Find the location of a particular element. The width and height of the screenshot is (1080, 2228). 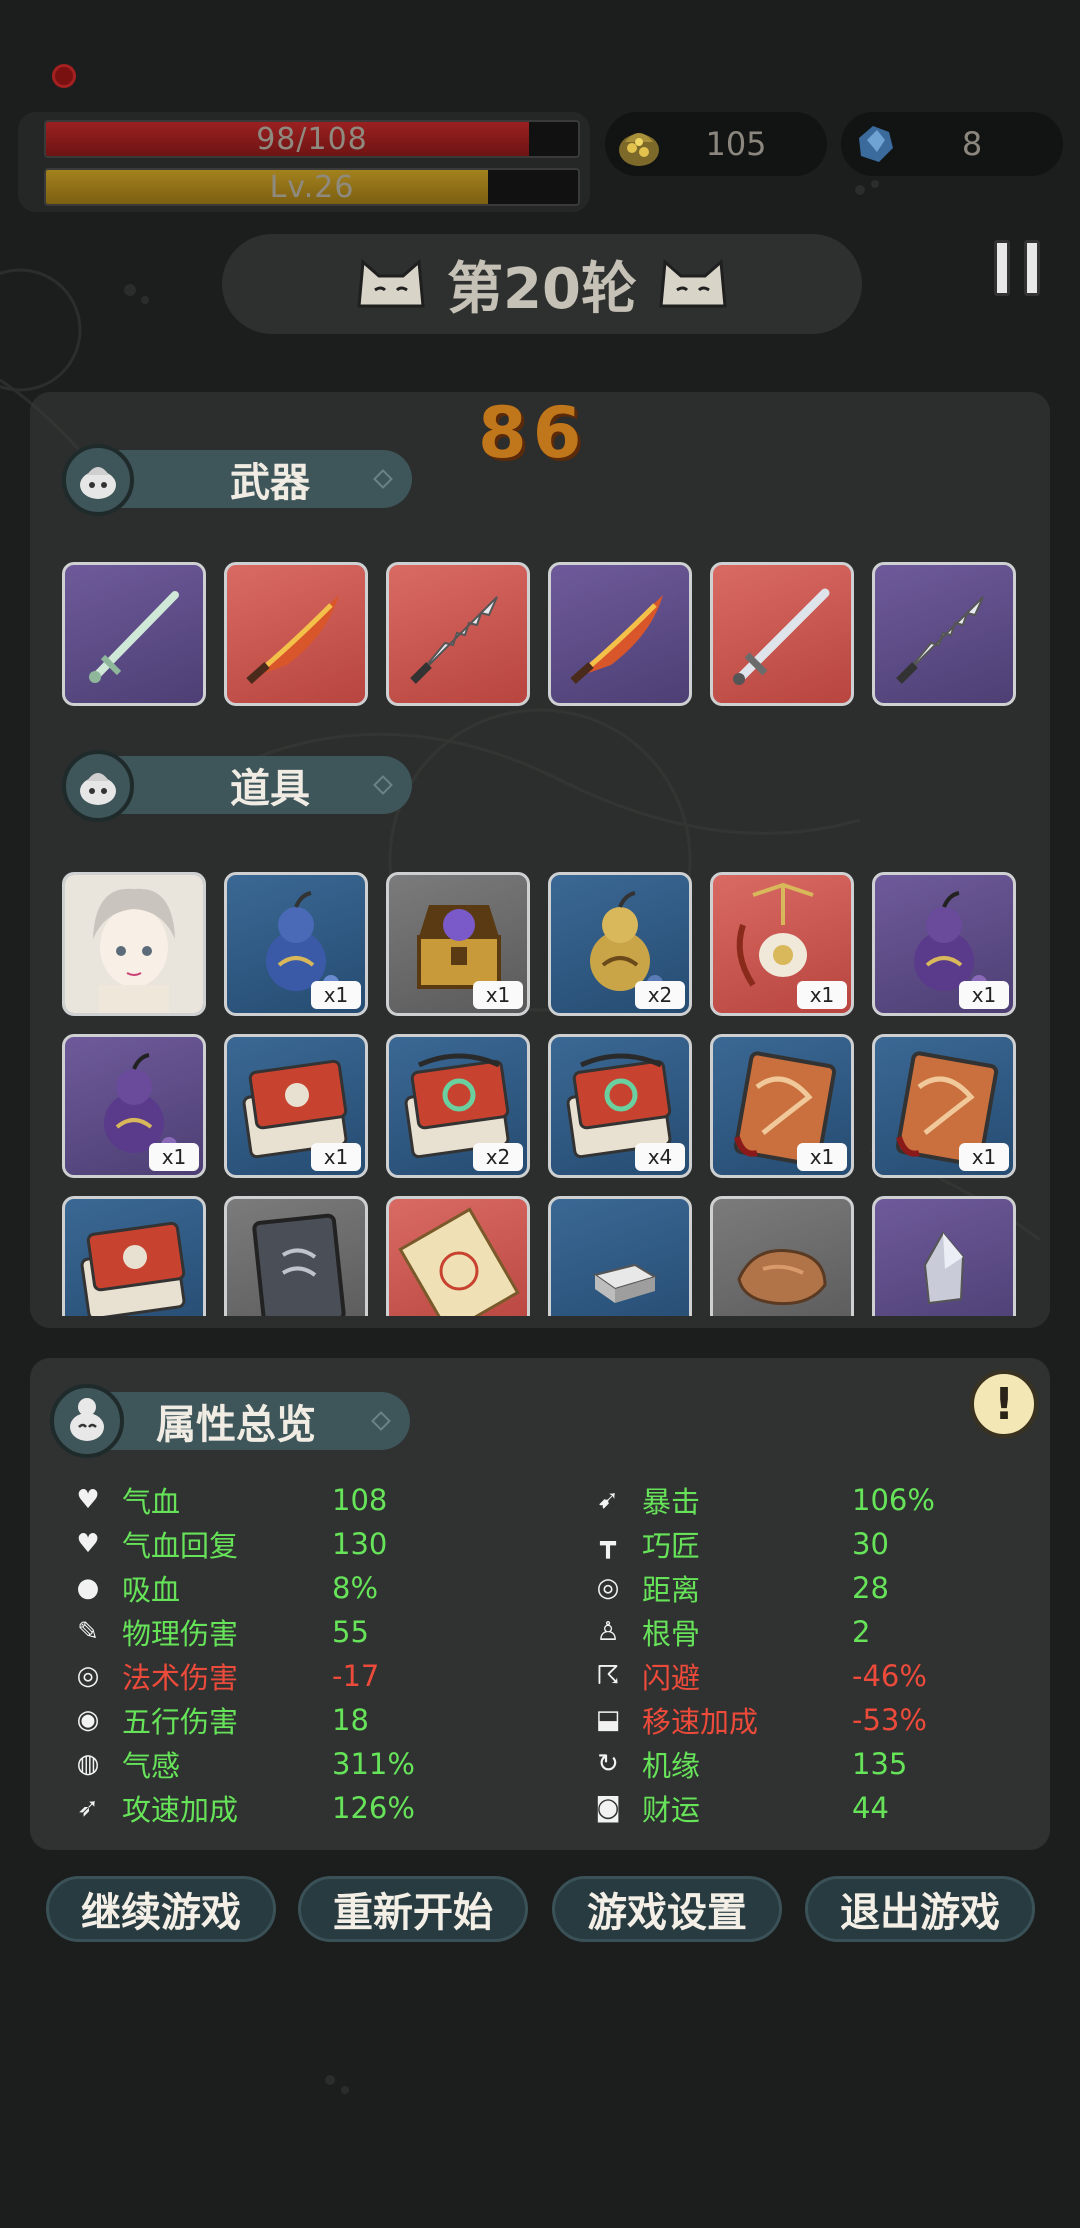

stat-name: 物理伤害 is located at coordinates (180, 1634).